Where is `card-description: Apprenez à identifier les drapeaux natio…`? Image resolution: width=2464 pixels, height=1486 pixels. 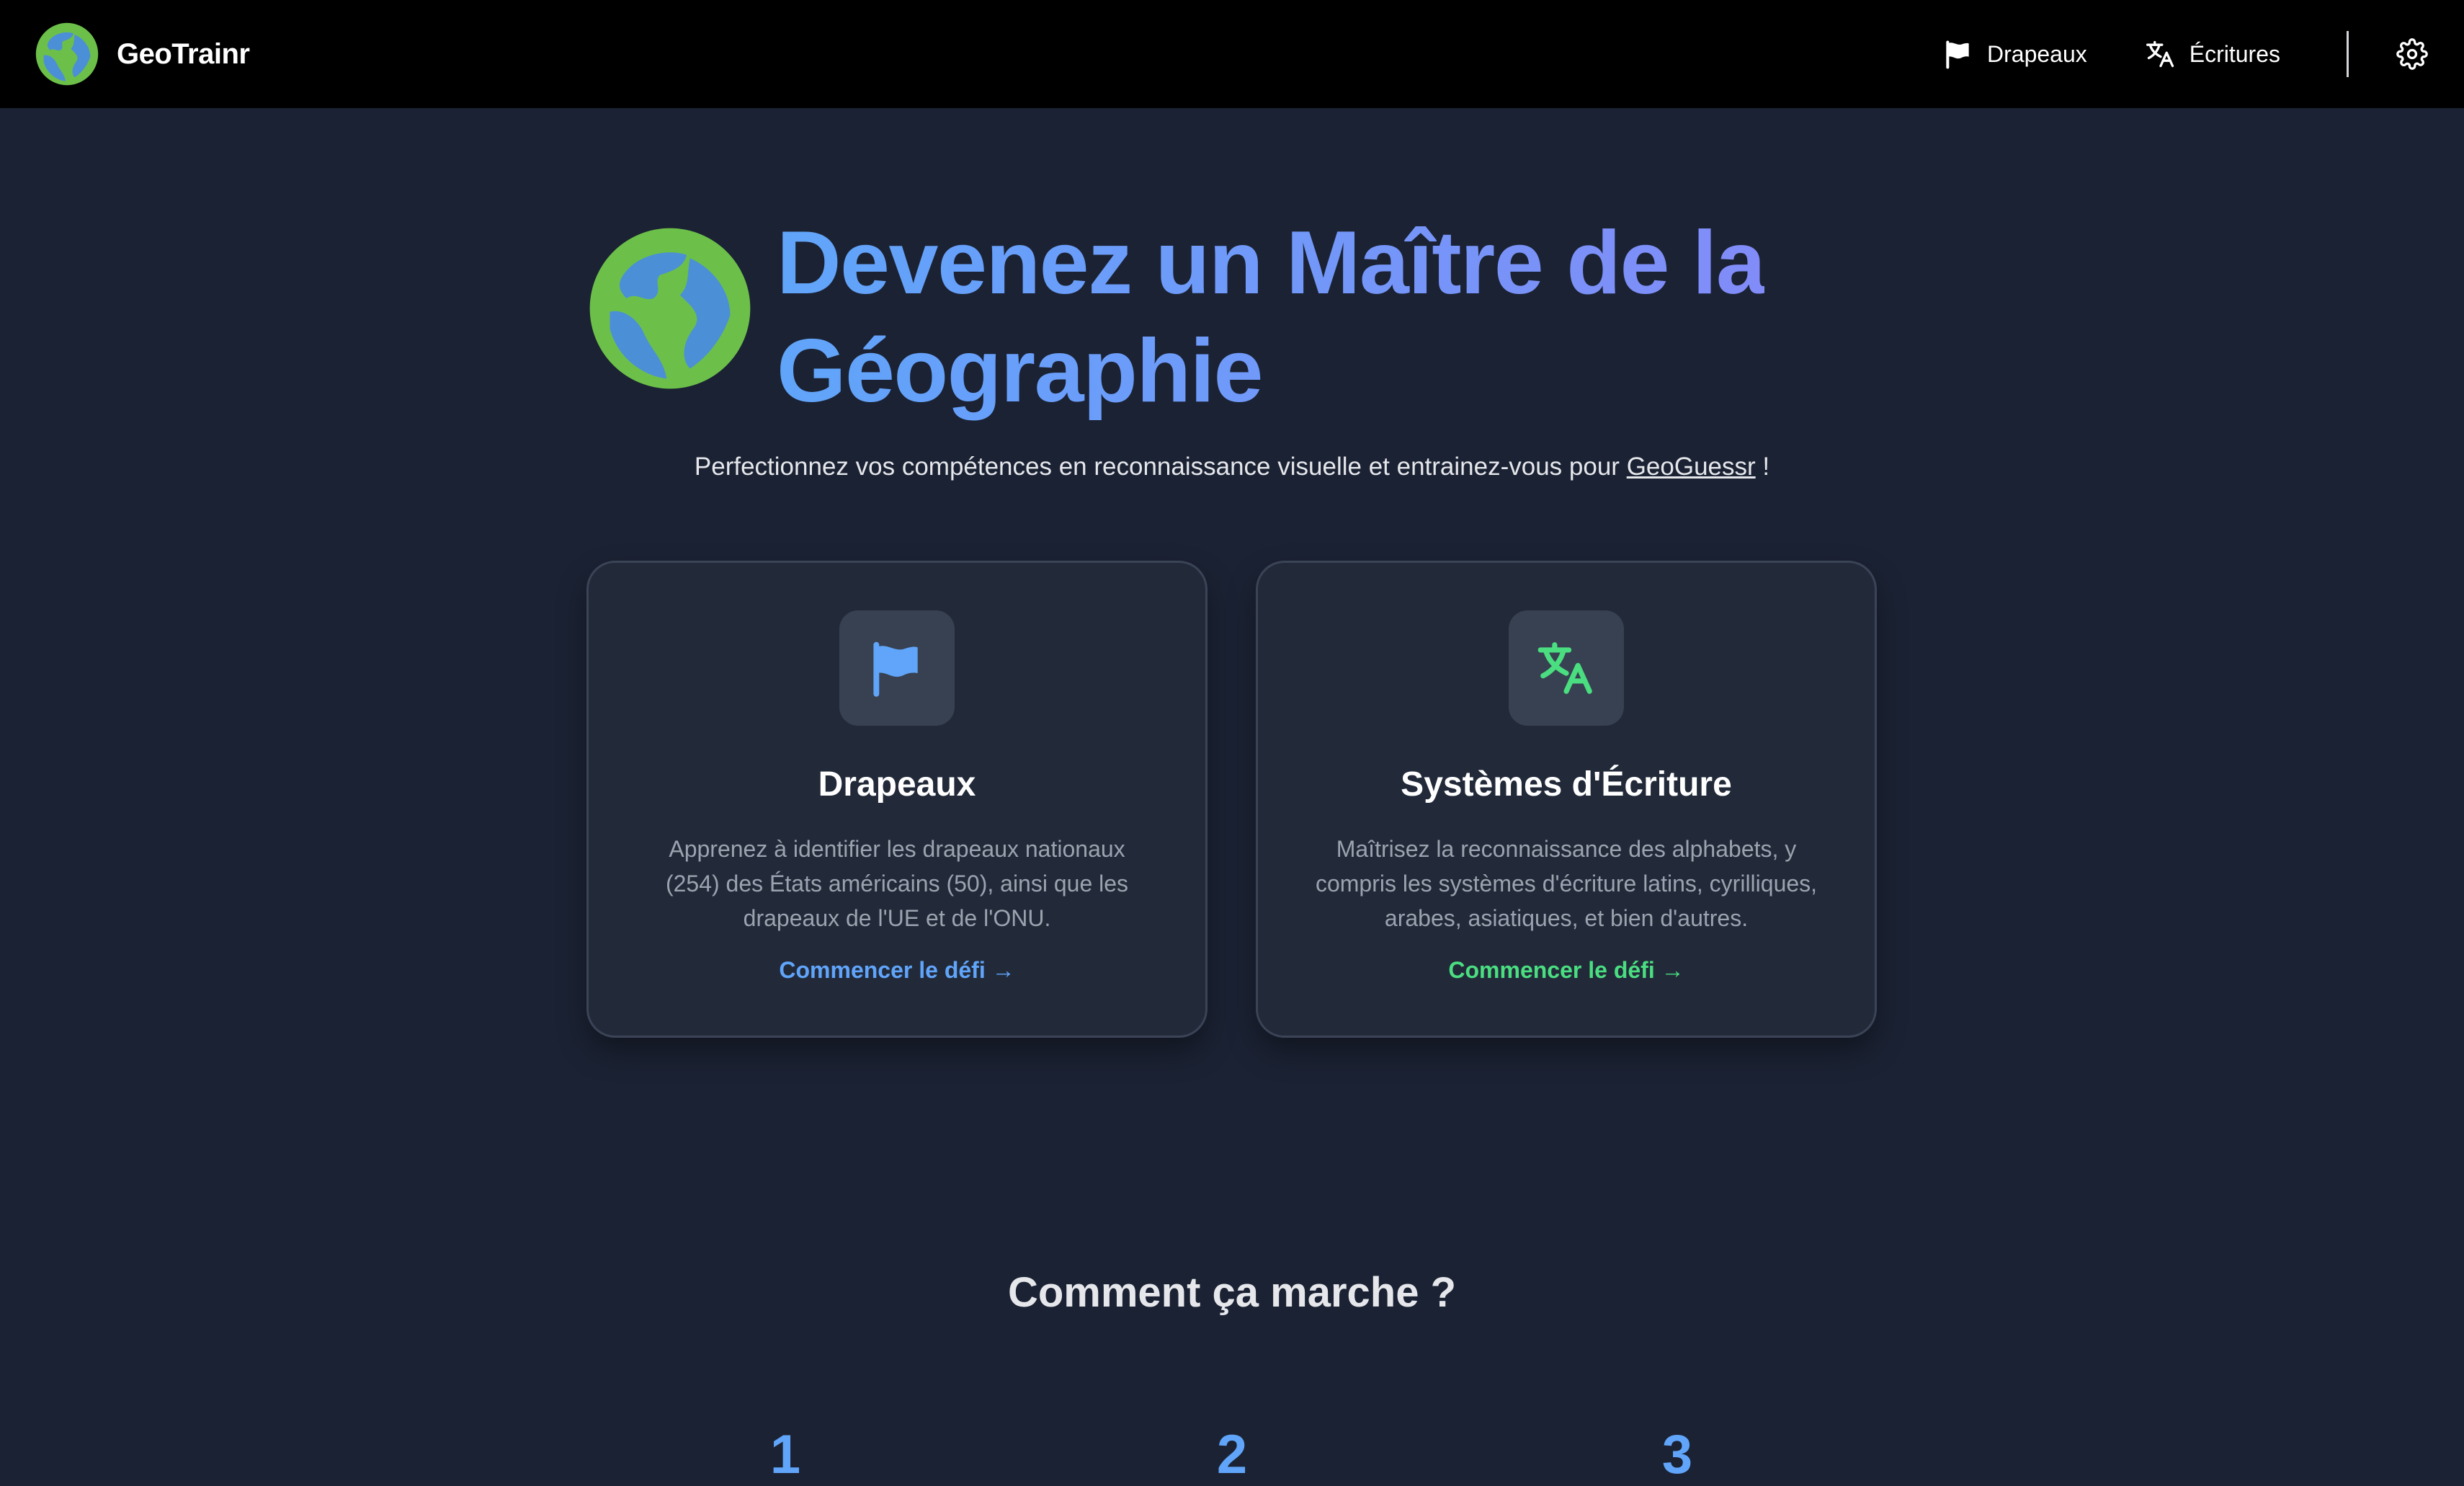 card-description: Apprenez à identifier les drapeaux natio… is located at coordinates (897, 884).